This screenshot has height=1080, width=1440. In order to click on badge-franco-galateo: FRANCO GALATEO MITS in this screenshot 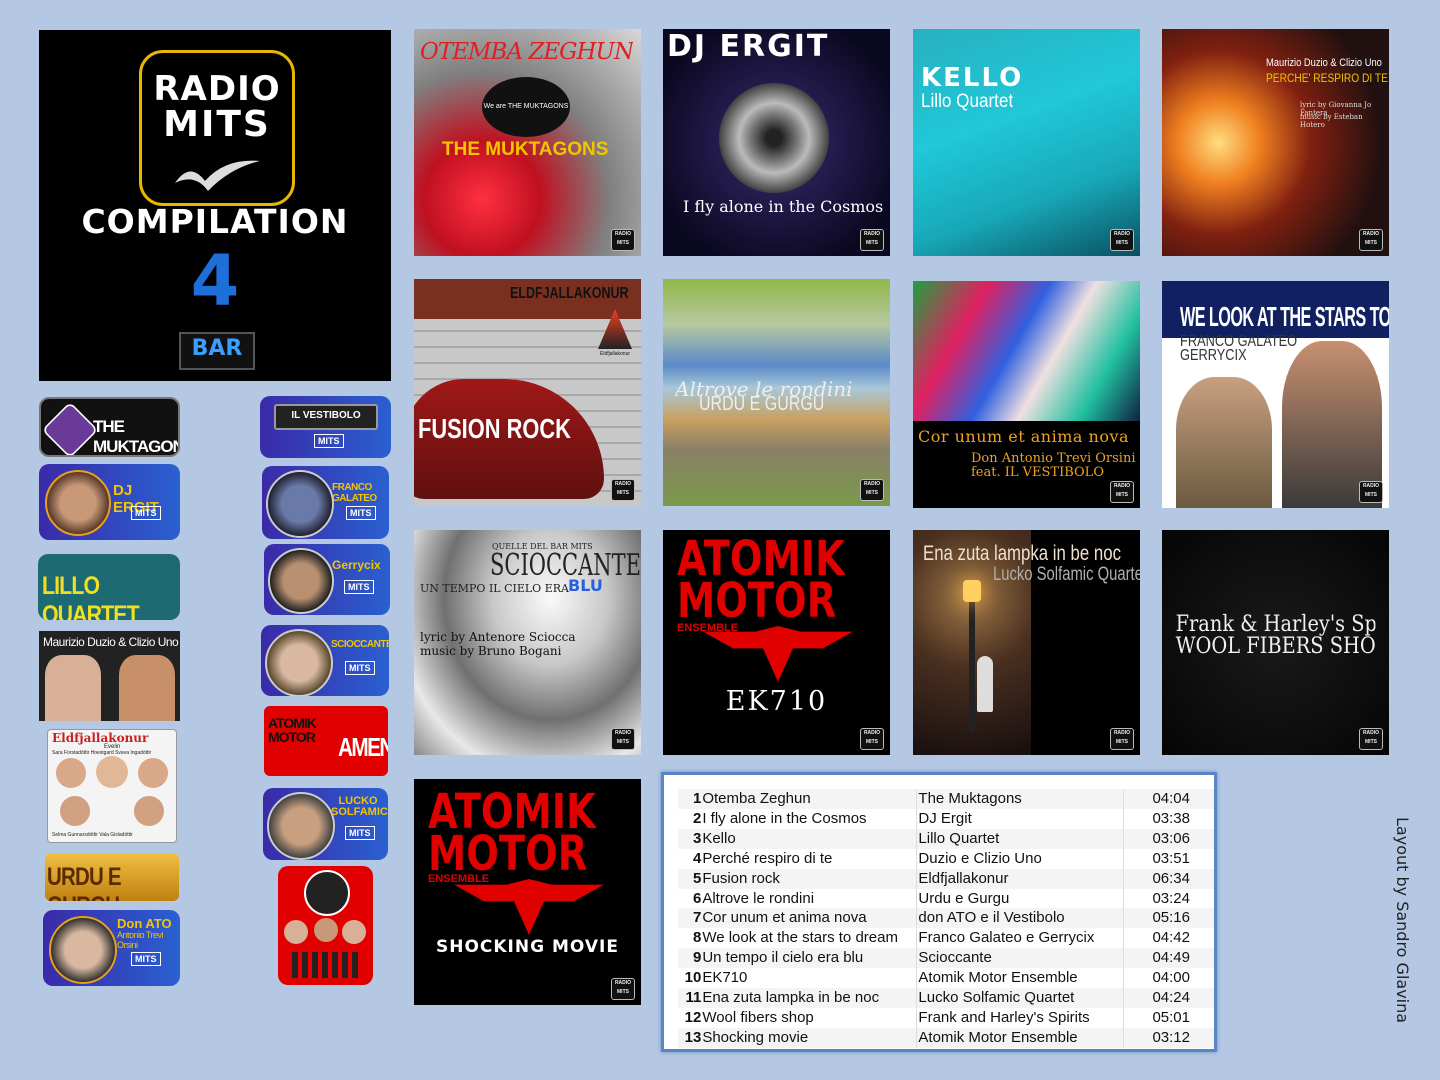, I will do `click(325, 502)`.